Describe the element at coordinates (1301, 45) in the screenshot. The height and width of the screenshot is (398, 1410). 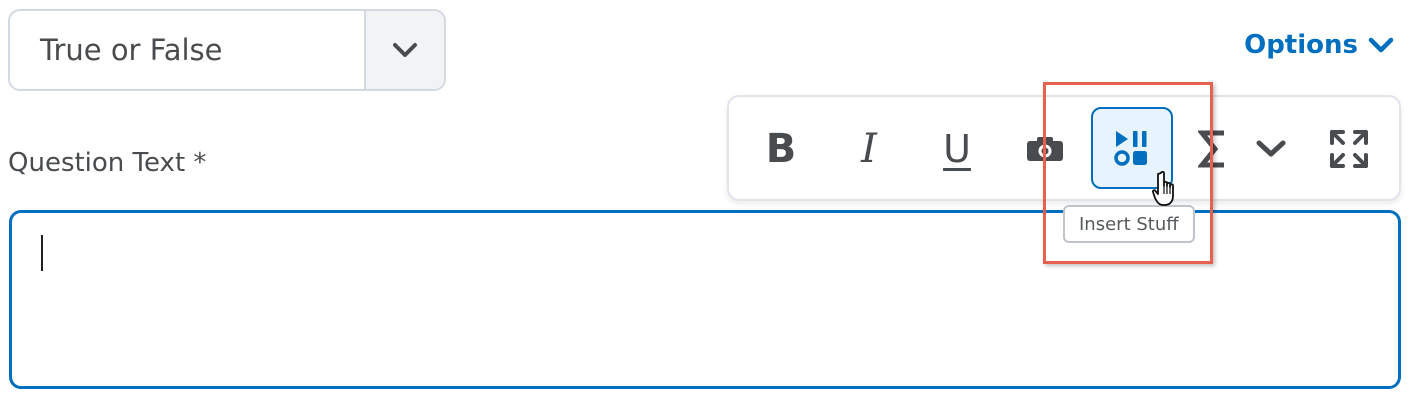
I see `options-label: Options` at that location.